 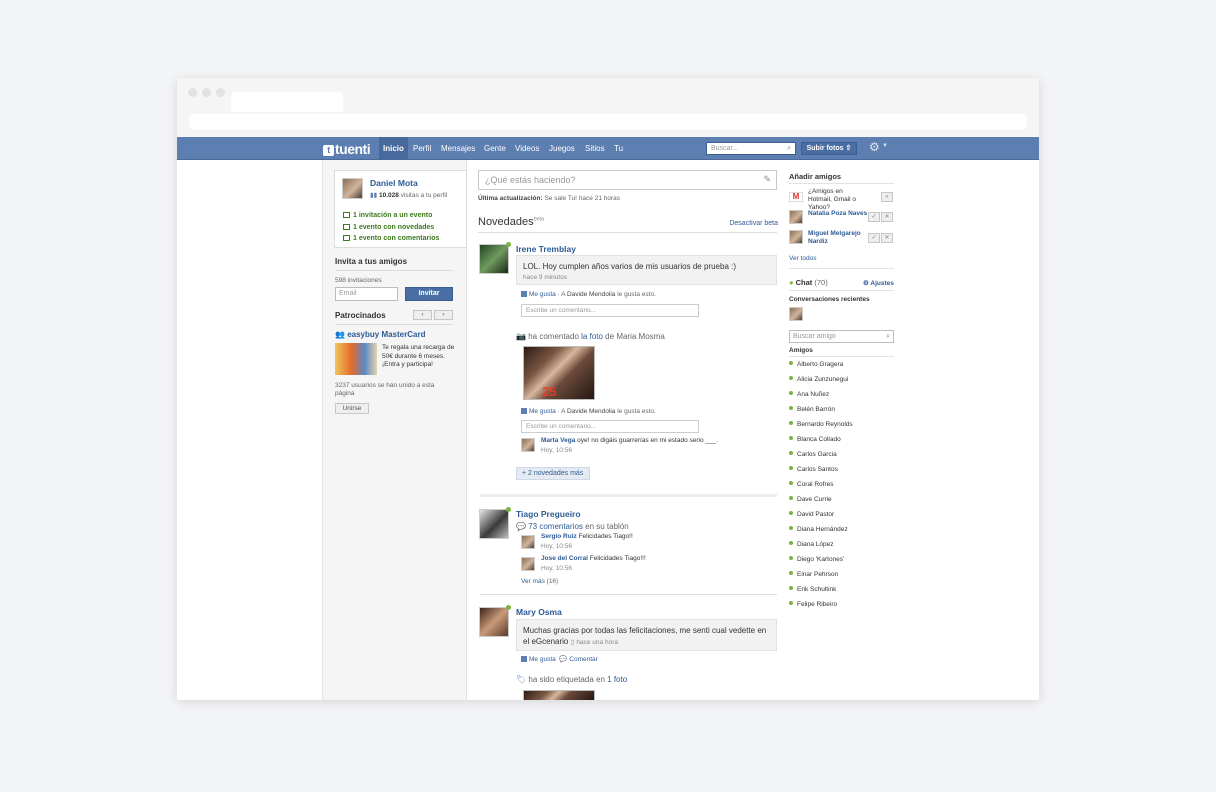 I want to click on friend-item: Carlos Garcia, so click(x=813, y=454).